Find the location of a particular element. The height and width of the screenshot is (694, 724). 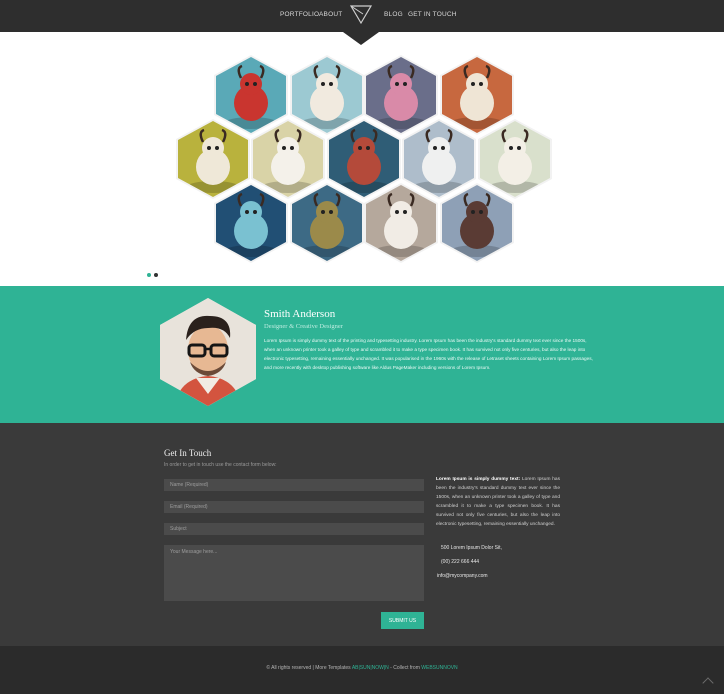

gallery-tile-twin-creatures-illustration is located at coordinates (439, 159).